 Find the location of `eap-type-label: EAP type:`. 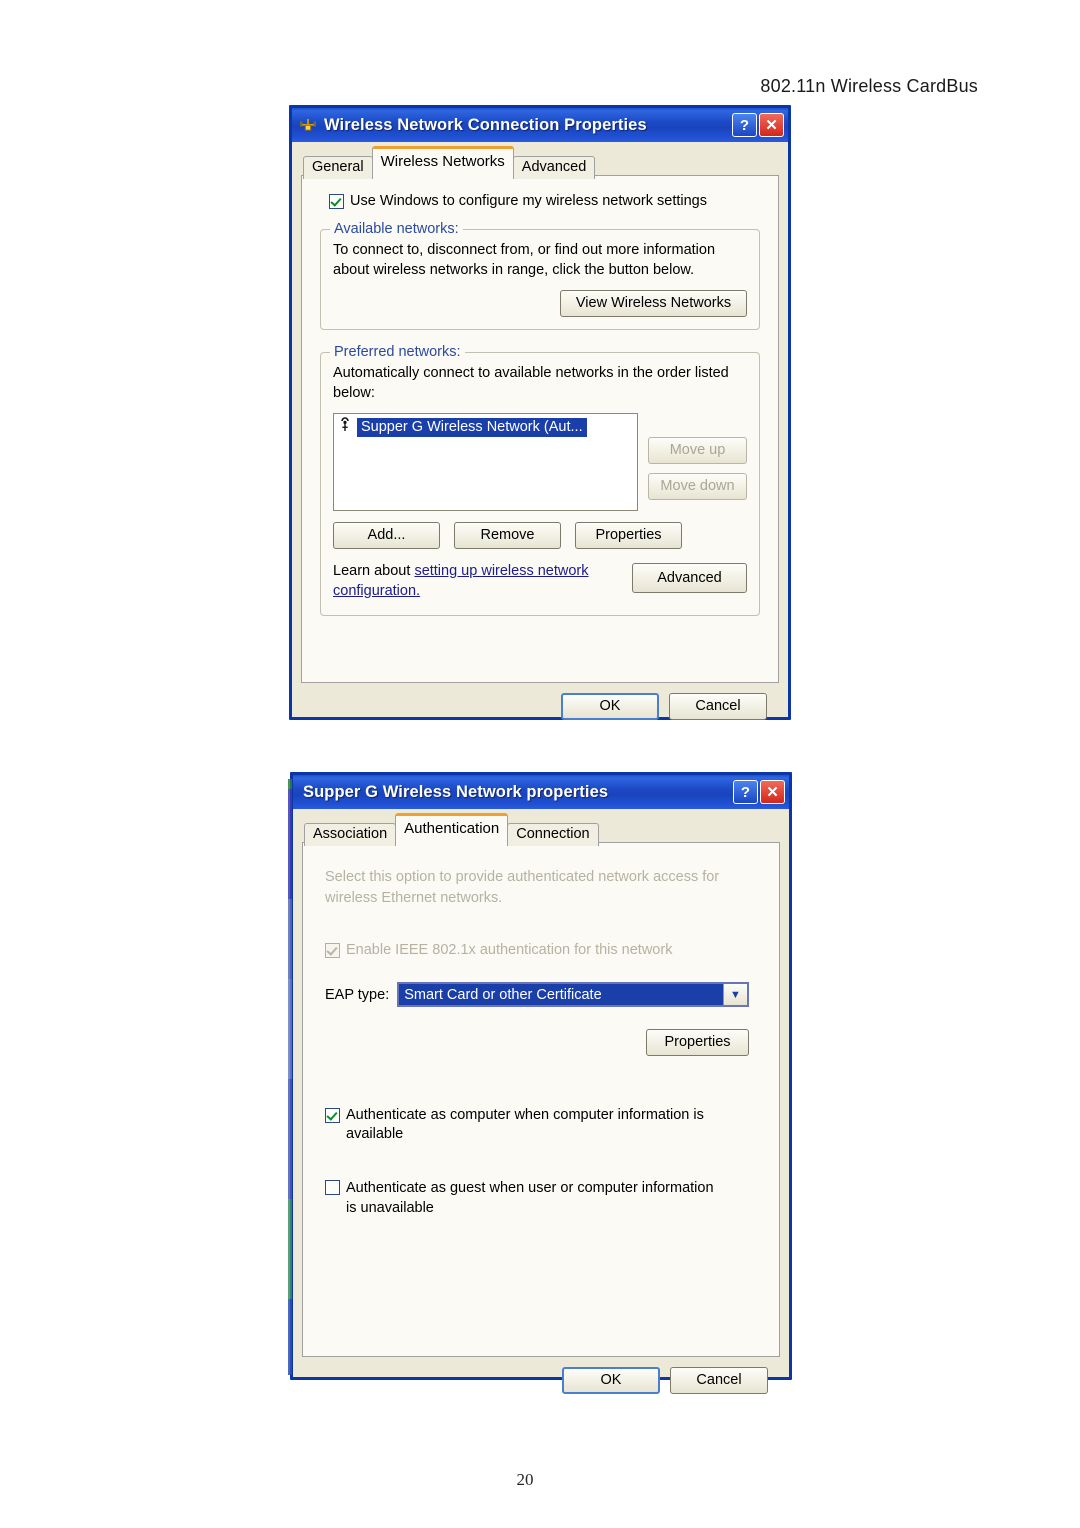

eap-type-label: EAP type: is located at coordinates (357, 994).